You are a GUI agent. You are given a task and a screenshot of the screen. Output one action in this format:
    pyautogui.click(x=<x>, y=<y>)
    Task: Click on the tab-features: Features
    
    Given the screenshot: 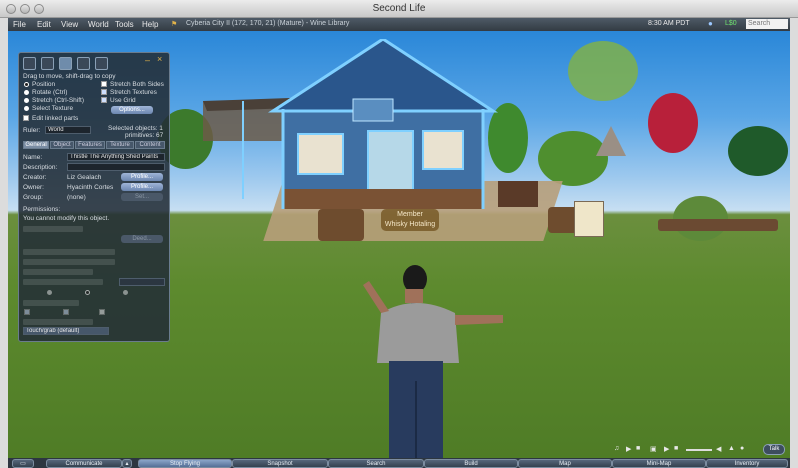 What is the action you would take?
    pyautogui.click(x=90, y=145)
    